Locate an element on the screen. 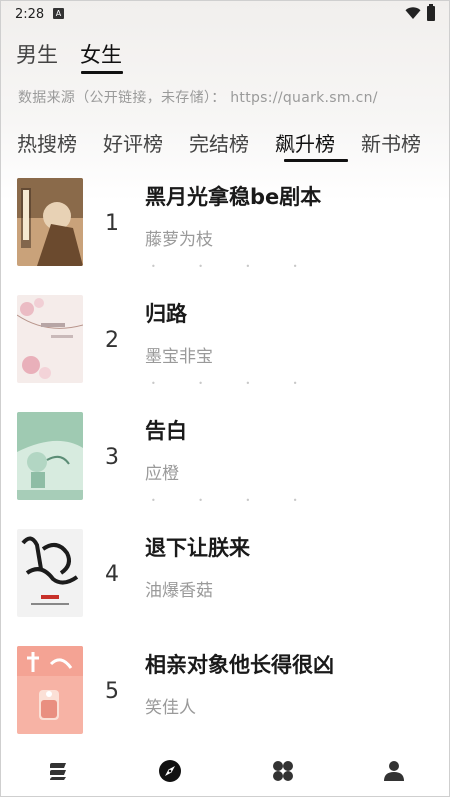 The width and height of the screenshot is (450, 797). book-item: 5 相亲对象他长得很凶 笑佳人 is located at coordinates (225, 701).